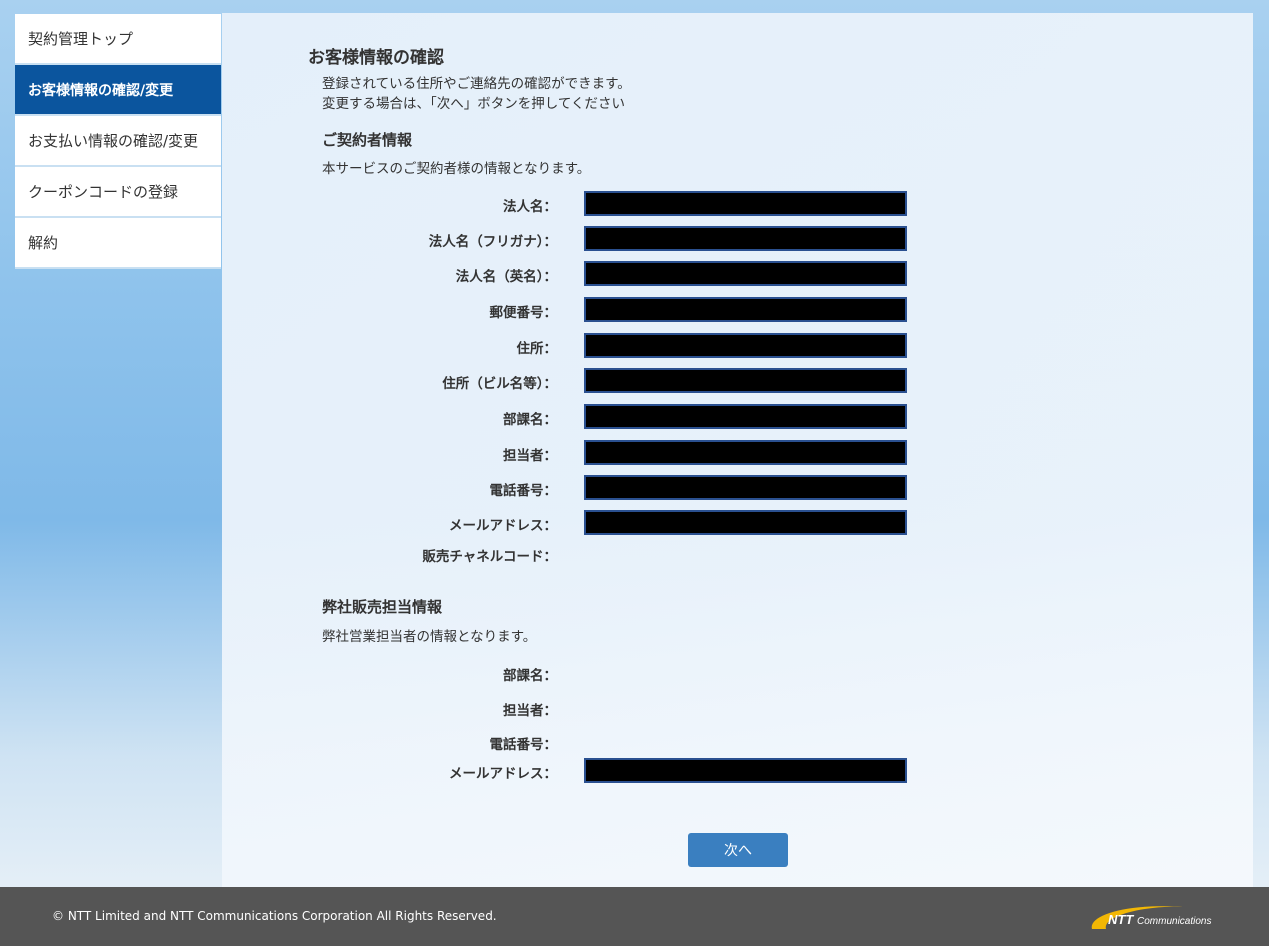 The width and height of the screenshot is (1269, 946). I want to click on field-row: 法人名：, so click(572, 203).